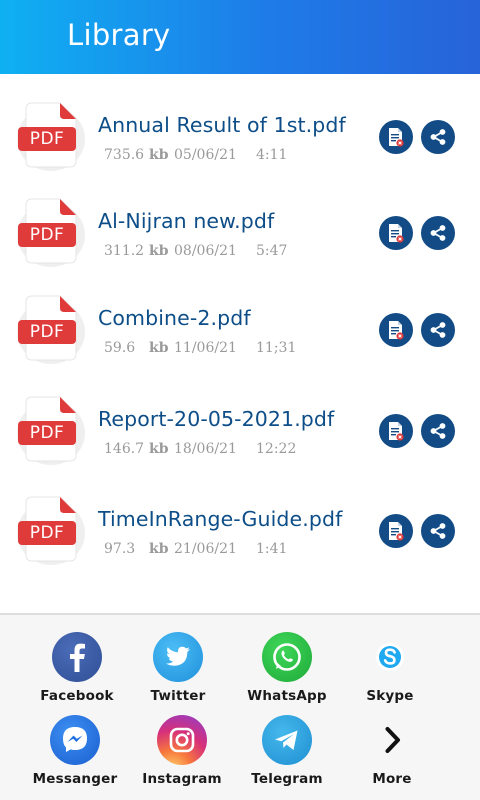  Describe the element at coordinates (240, 37) in the screenshot. I see `app-header: Library` at that location.